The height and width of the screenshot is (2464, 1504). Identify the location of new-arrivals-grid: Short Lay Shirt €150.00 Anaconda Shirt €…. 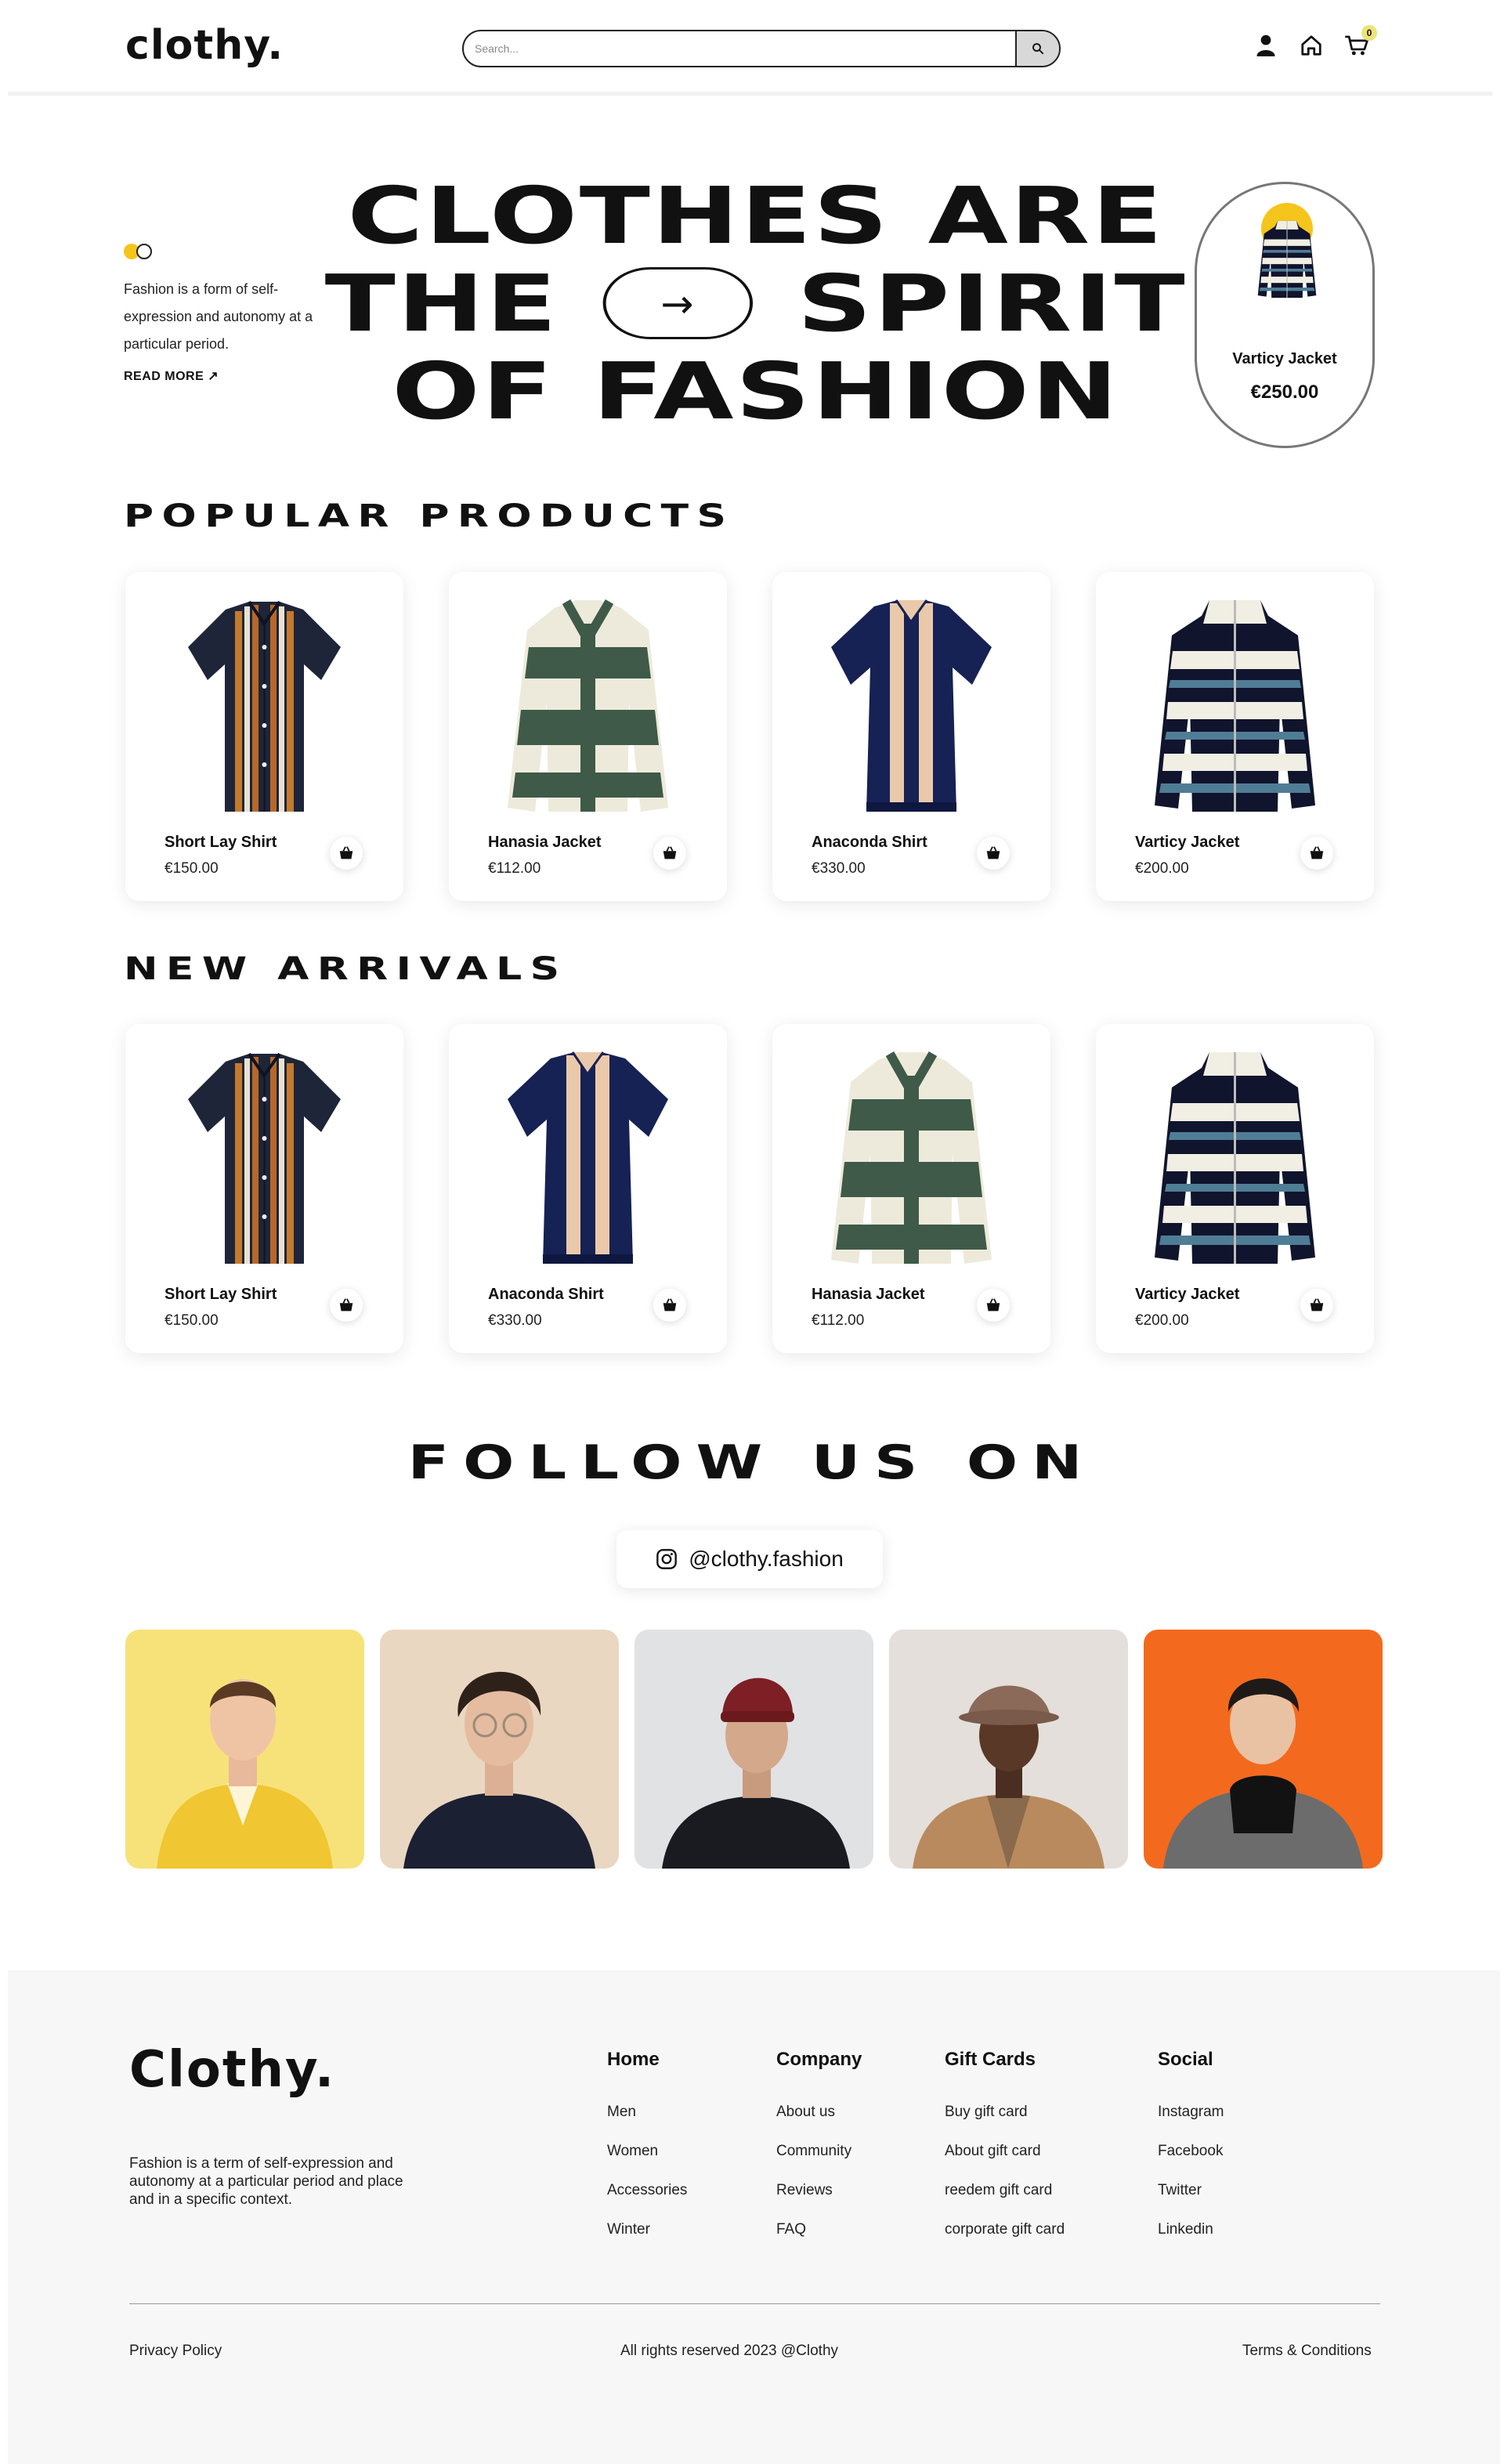
(749, 1188).